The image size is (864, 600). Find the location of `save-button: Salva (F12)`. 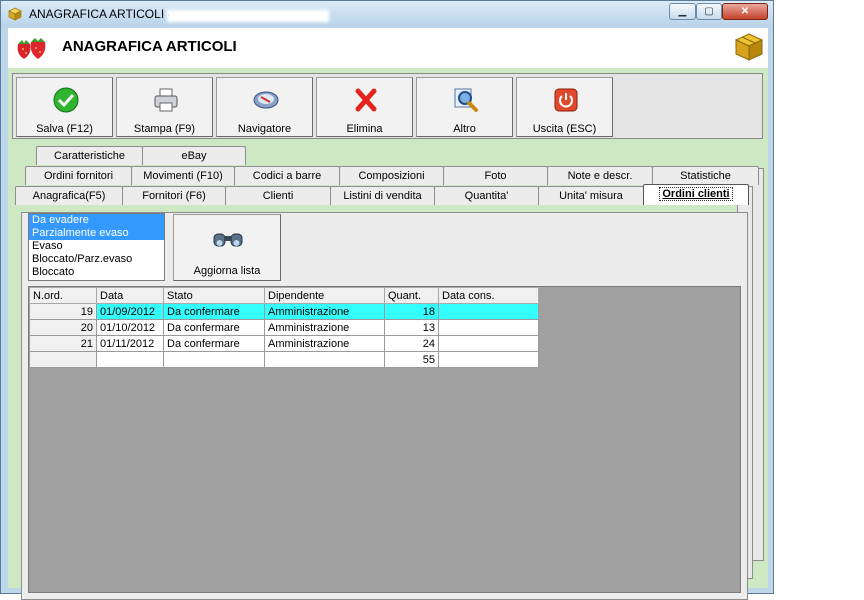

save-button: Salva (F12) is located at coordinates (64, 107).